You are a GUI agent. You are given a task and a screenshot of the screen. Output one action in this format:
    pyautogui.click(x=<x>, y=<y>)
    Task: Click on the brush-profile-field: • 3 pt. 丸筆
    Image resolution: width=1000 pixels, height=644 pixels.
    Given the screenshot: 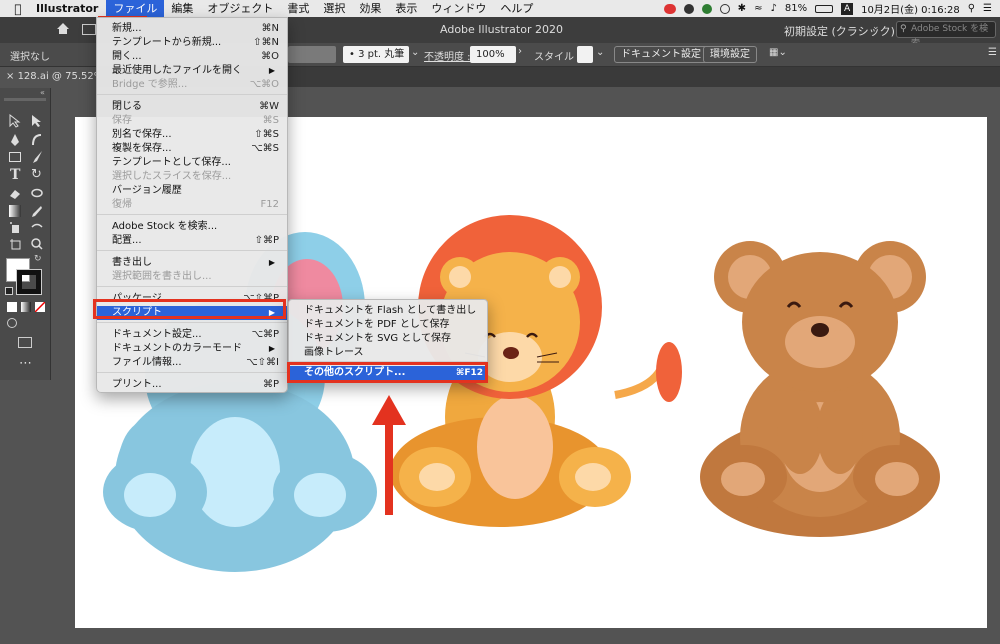 What is the action you would take?
    pyautogui.click(x=376, y=54)
    